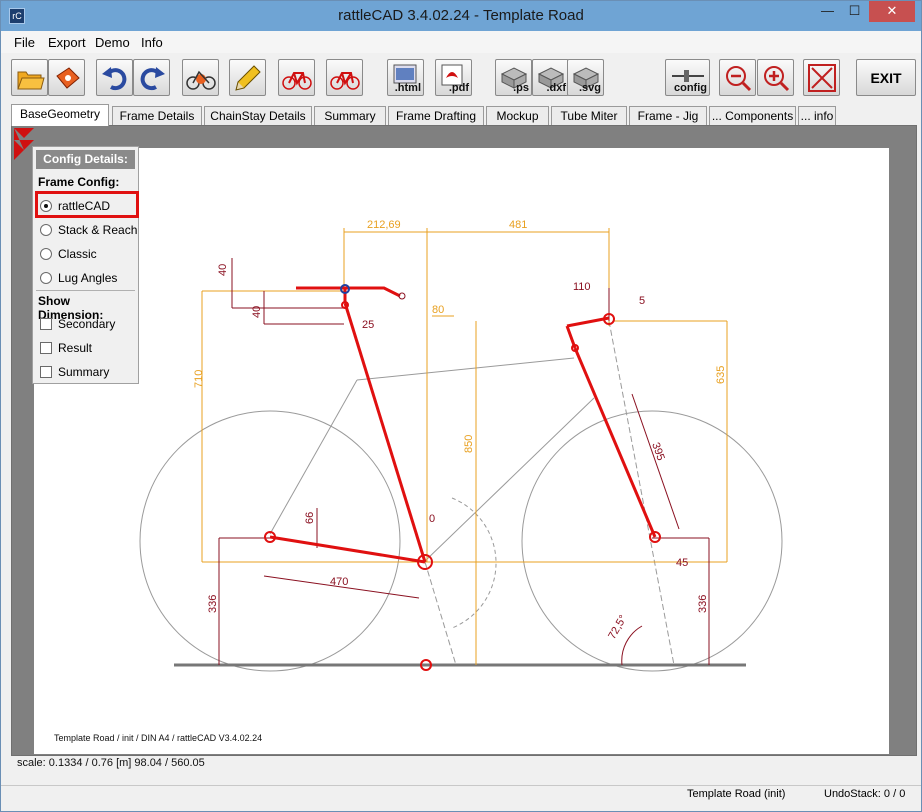 The image size is (922, 812). I want to click on bike-red-2-button, so click(344, 77).